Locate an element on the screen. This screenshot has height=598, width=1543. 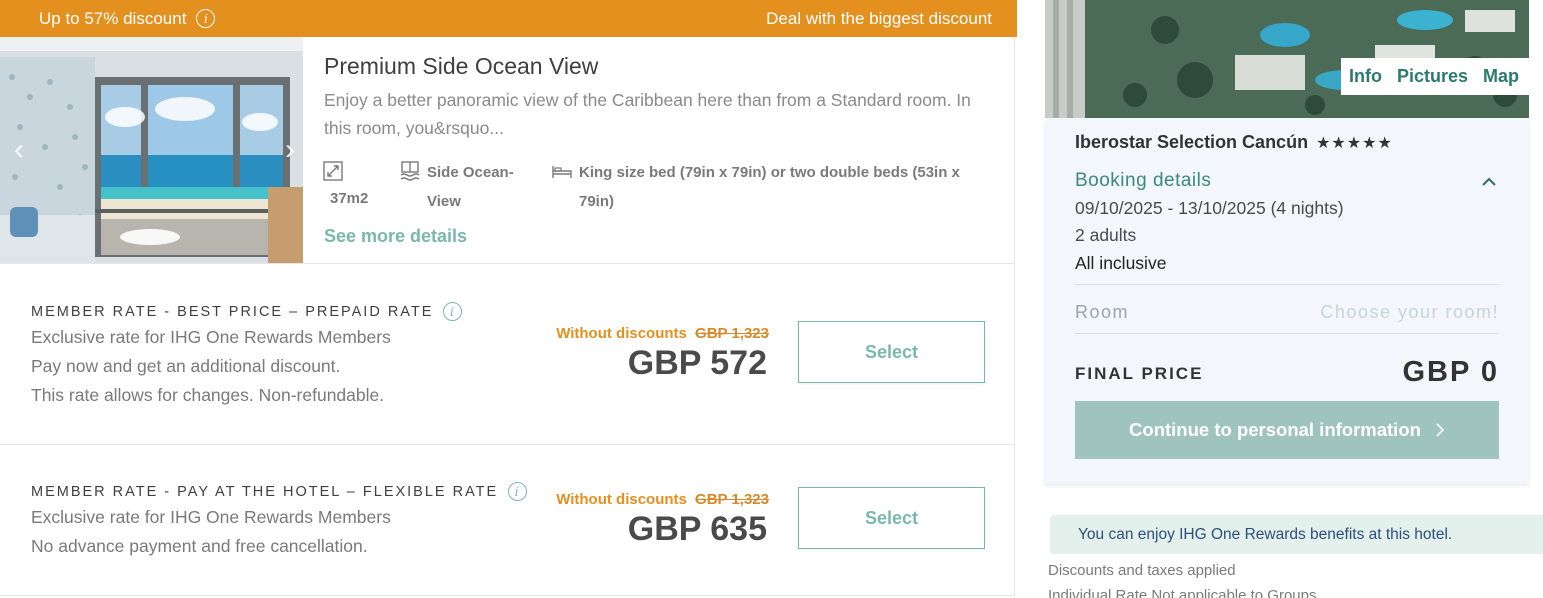
tab-info: Info is located at coordinates (1365, 76).